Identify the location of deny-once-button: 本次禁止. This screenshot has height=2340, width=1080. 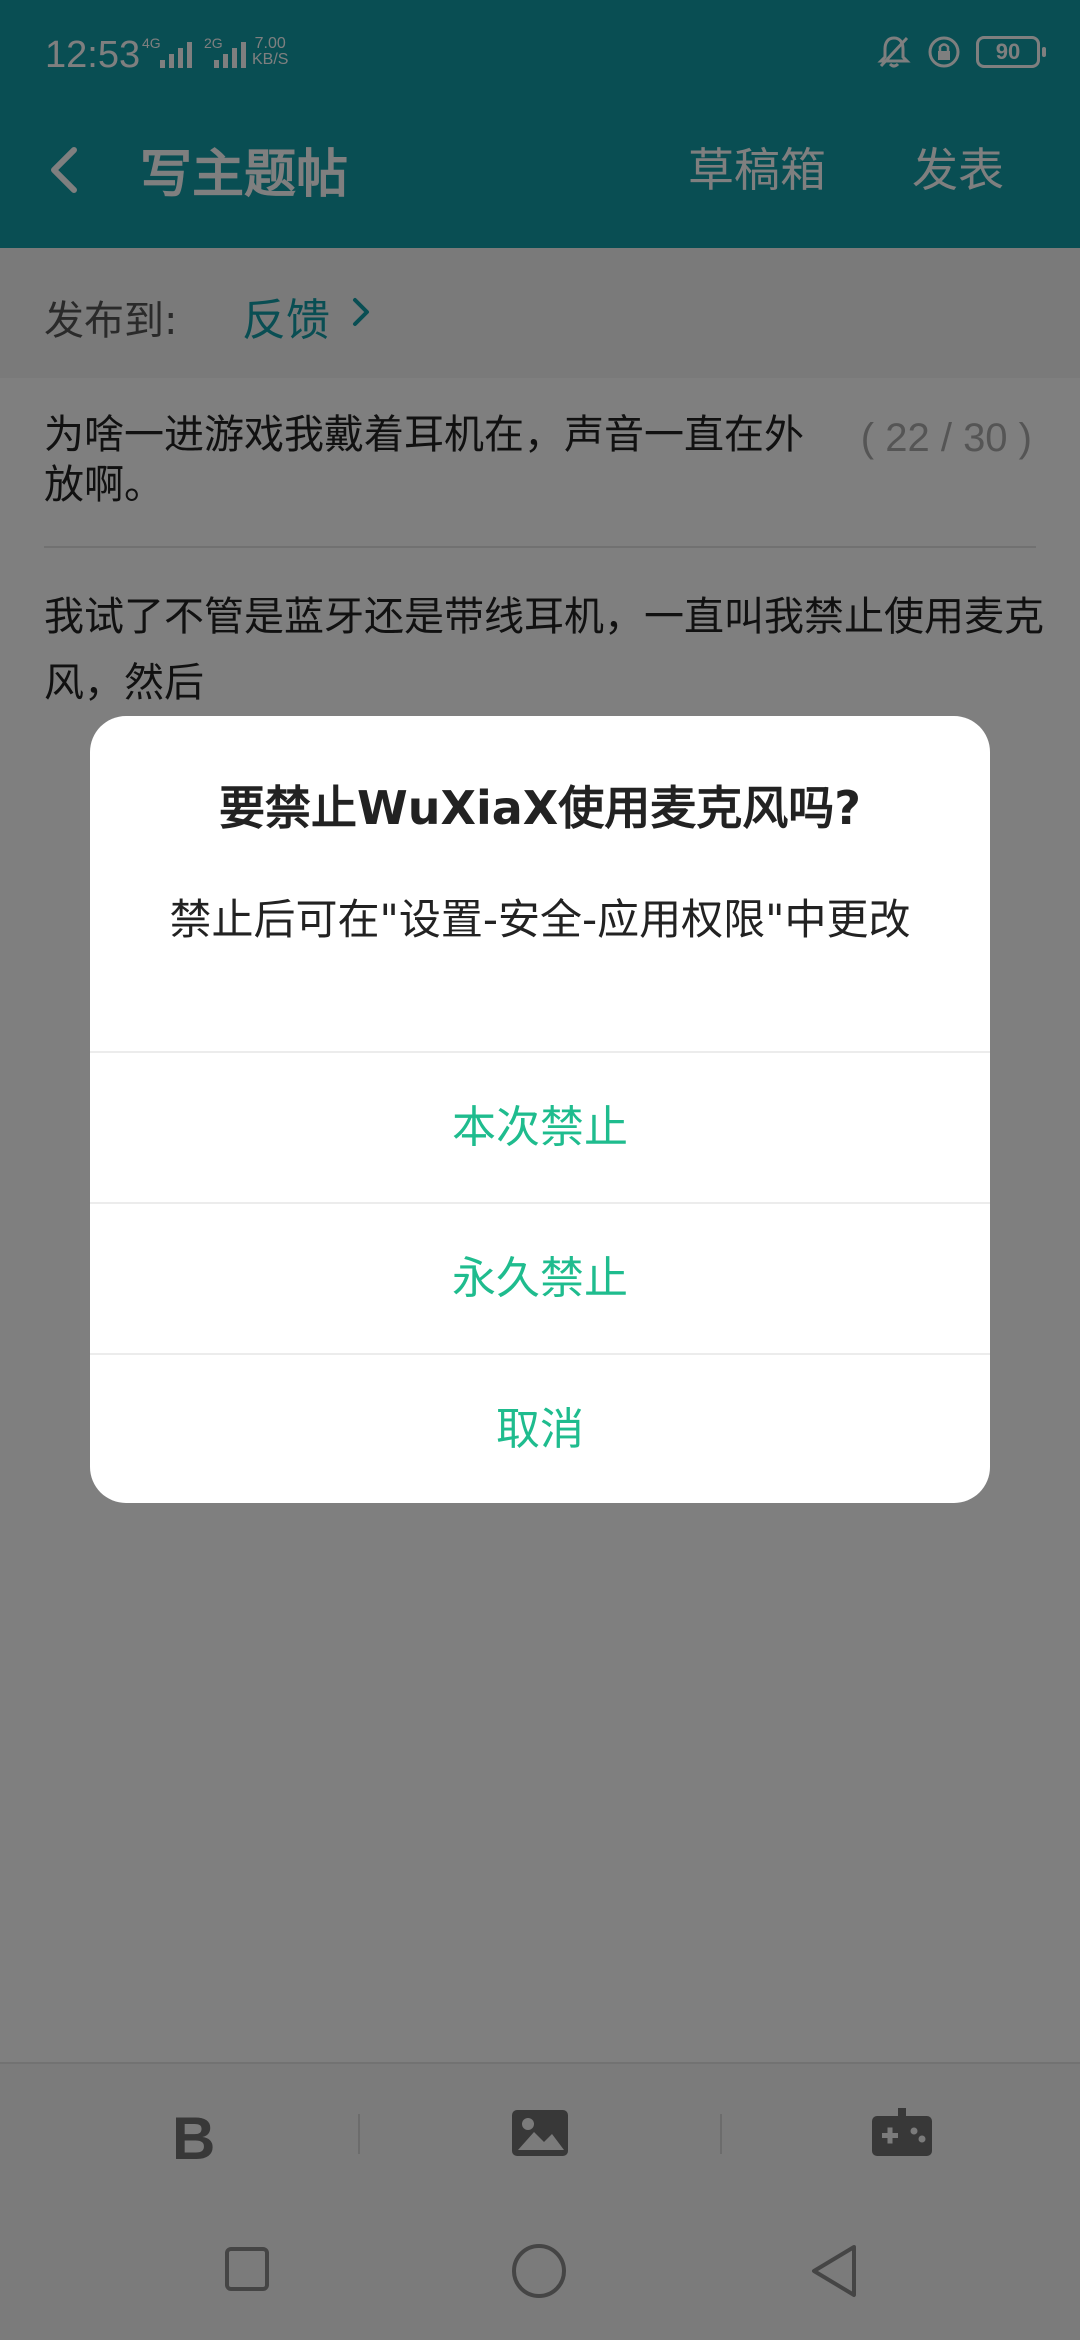
(540, 1127).